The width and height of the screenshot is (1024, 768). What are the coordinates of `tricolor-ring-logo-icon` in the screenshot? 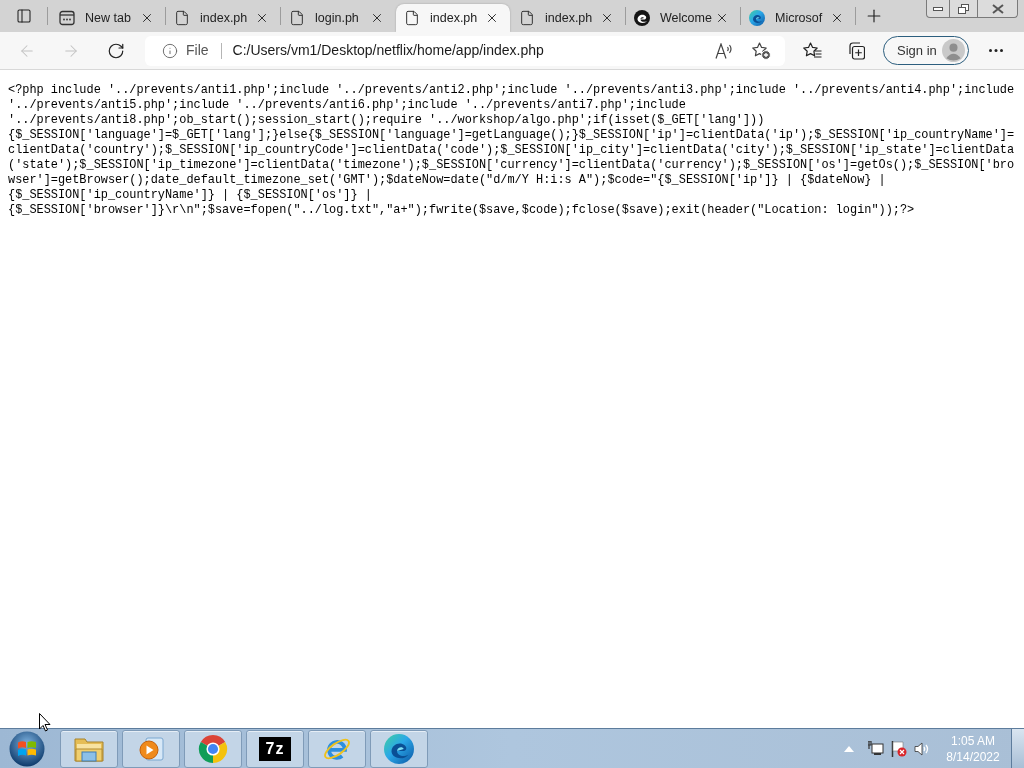 It's located at (213, 748).